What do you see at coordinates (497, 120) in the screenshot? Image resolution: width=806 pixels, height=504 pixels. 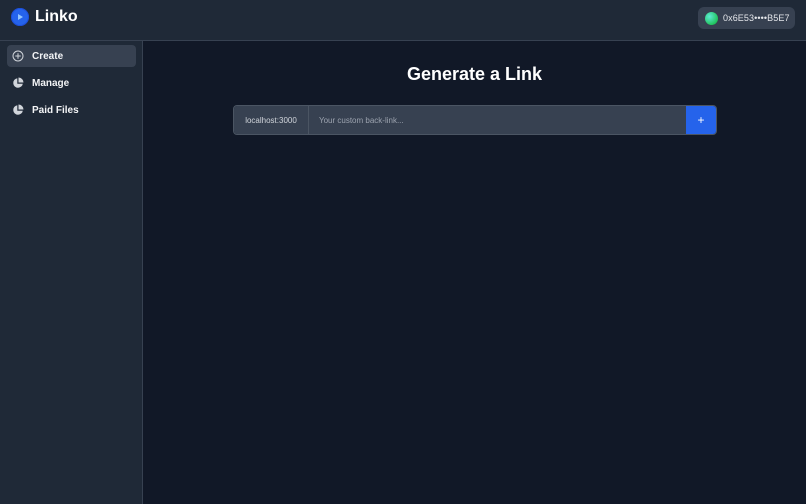 I see `custom-link-input` at bounding box center [497, 120].